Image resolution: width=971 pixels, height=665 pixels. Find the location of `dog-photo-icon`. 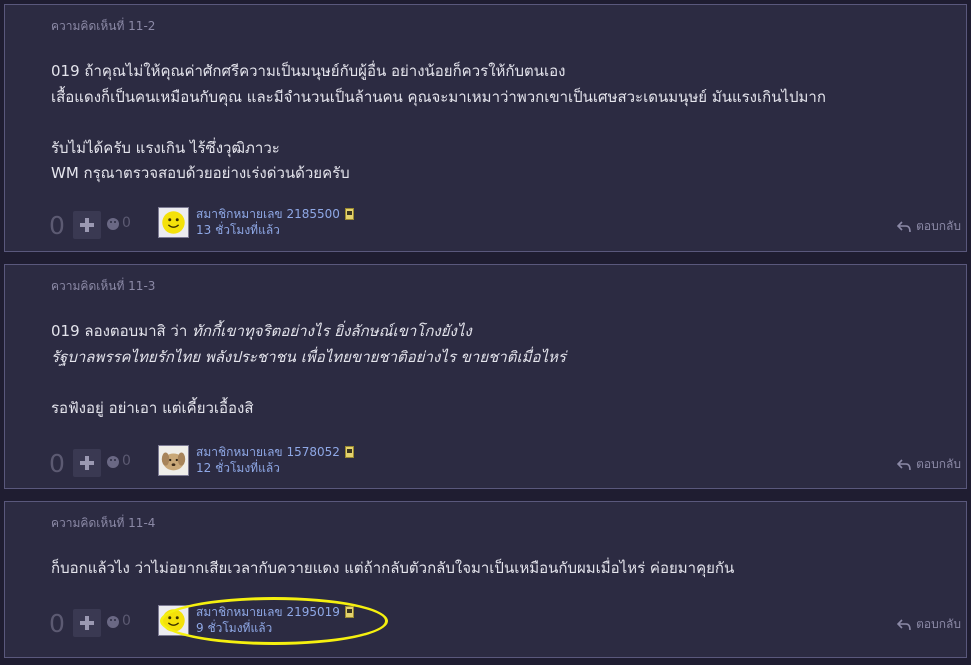

dog-photo-icon is located at coordinates (173, 460).